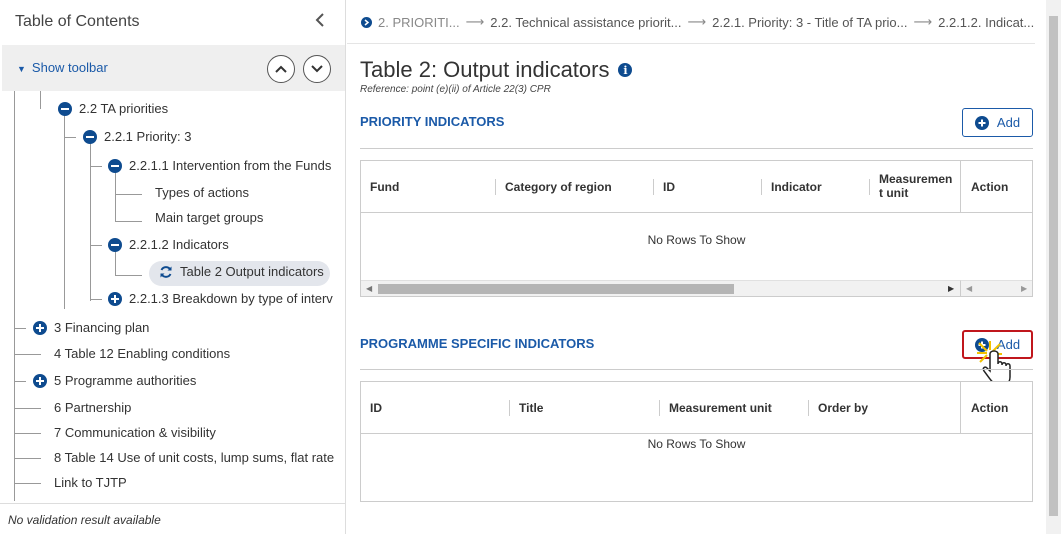 The width and height of the screenshot is (1061, 534). I want to click on toc-item-types-of-actions: Types of actions, so click(202, 193).